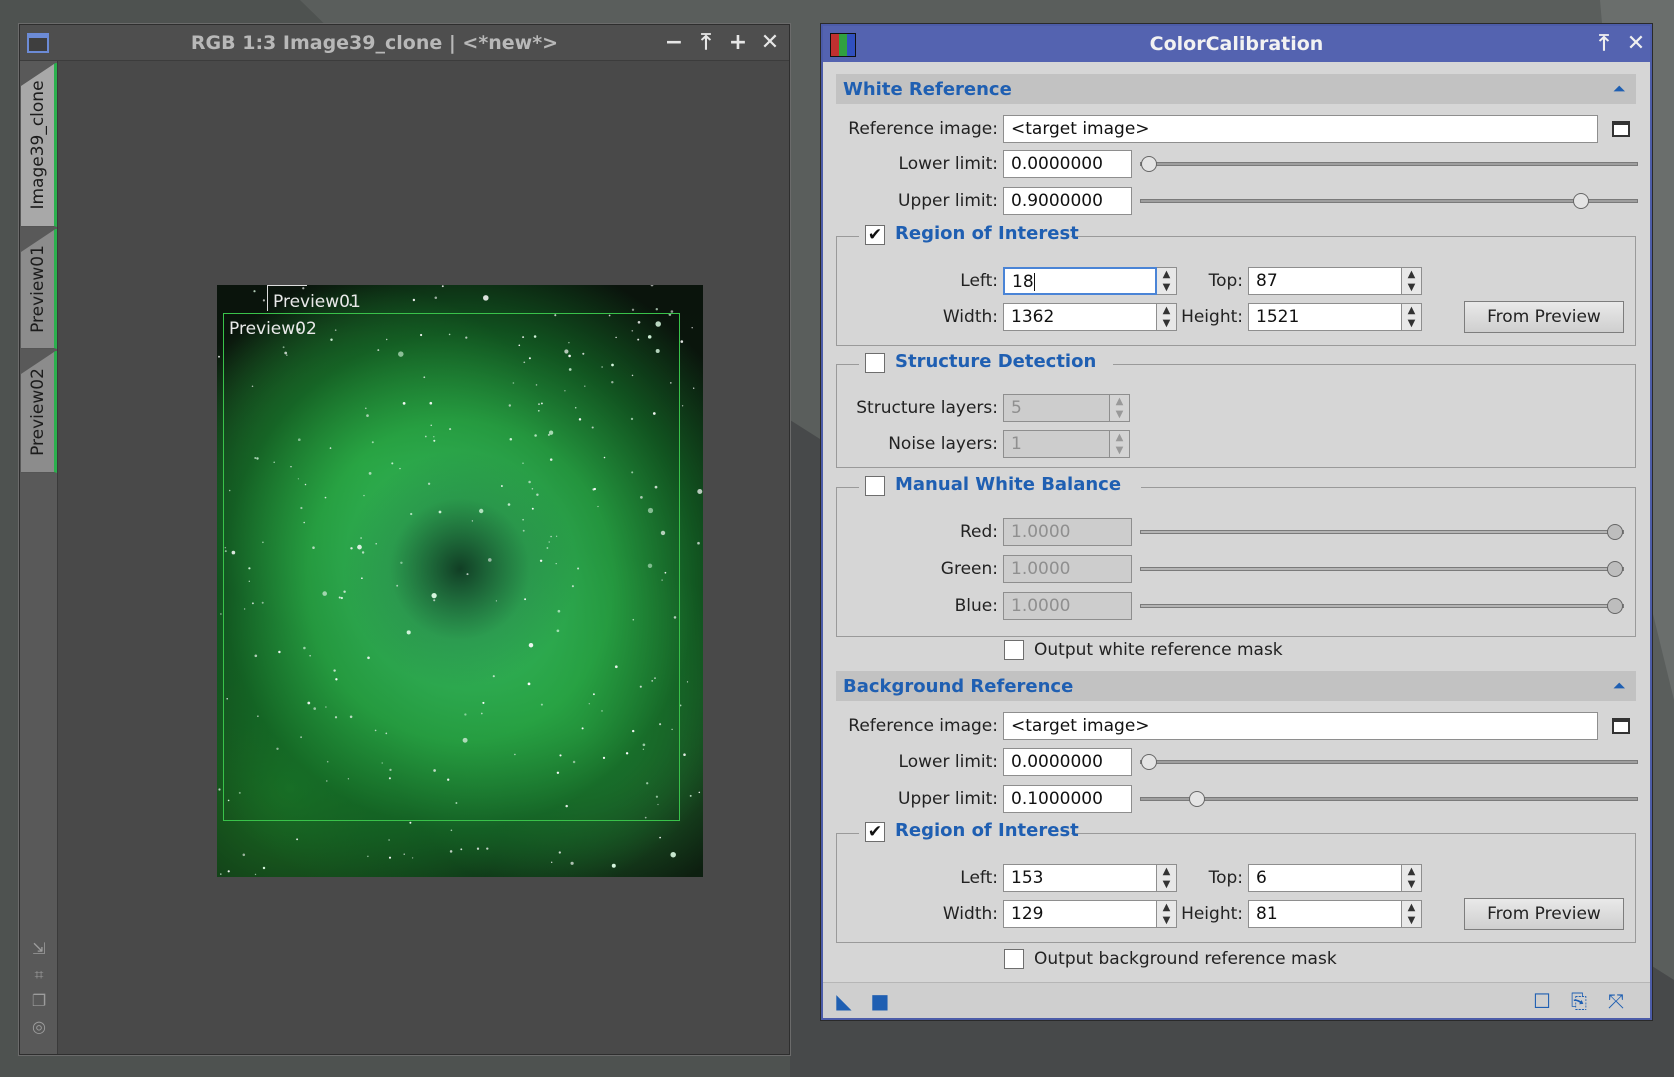  I want to click on noise-layers-field: 1, so click(1056, 444).